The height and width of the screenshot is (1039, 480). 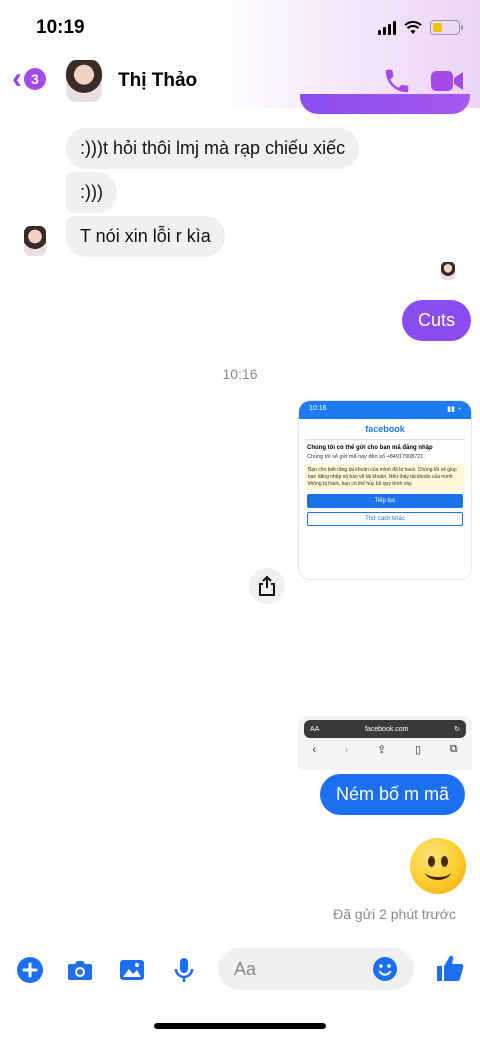 What do you see at coordinates (453, 749) in the screenshot?
I see `tabs-icon: ⧉` at bounding box center [453, 749].